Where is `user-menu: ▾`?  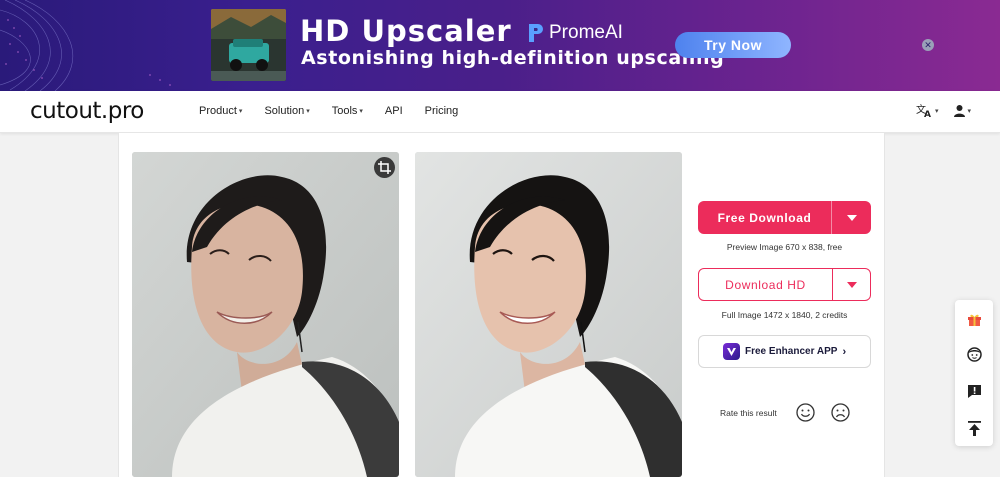
user-menu: ▾ is located at coordinates (962, 110).